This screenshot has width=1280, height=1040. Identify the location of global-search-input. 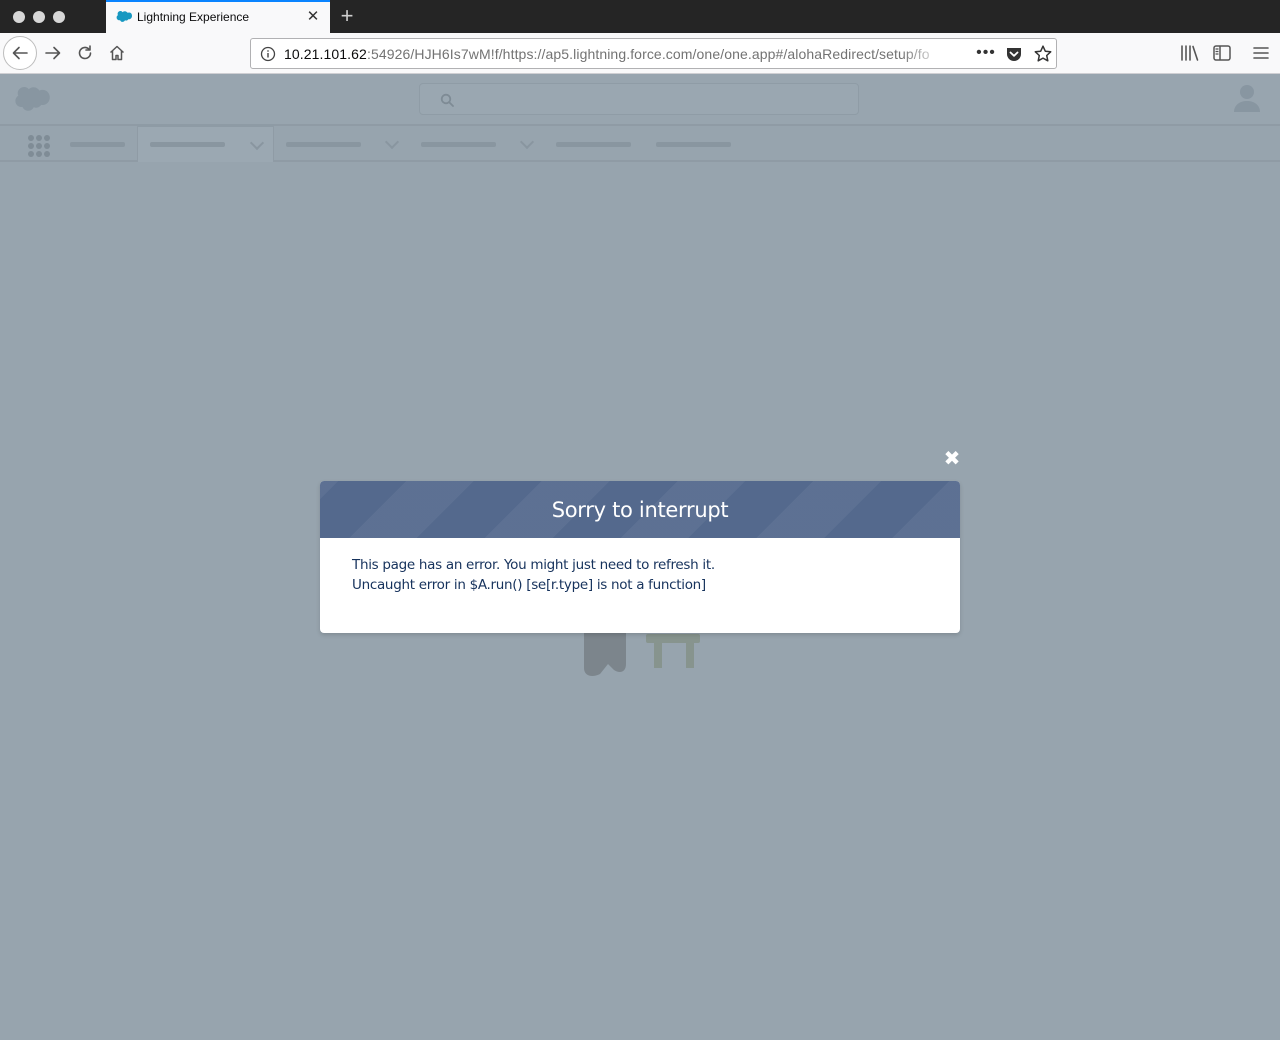
(639, 99).